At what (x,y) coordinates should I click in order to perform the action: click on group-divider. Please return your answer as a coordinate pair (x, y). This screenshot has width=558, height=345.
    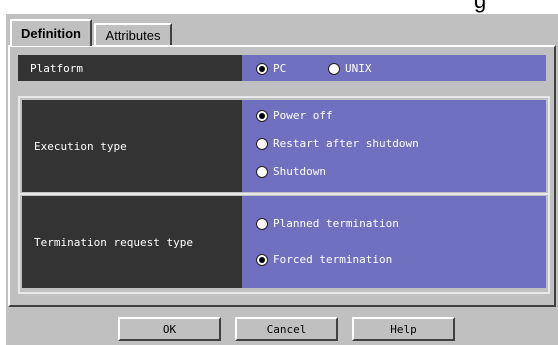
    Looking at the image, I should click on (284, 194).